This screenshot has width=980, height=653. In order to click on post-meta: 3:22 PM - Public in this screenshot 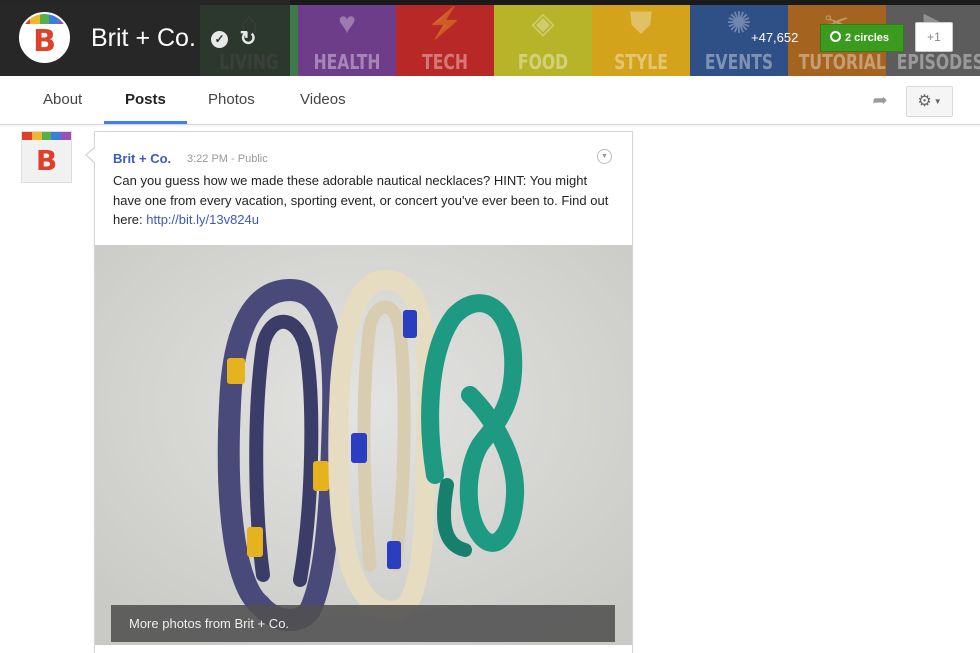, I will do `click(227, 159)`.